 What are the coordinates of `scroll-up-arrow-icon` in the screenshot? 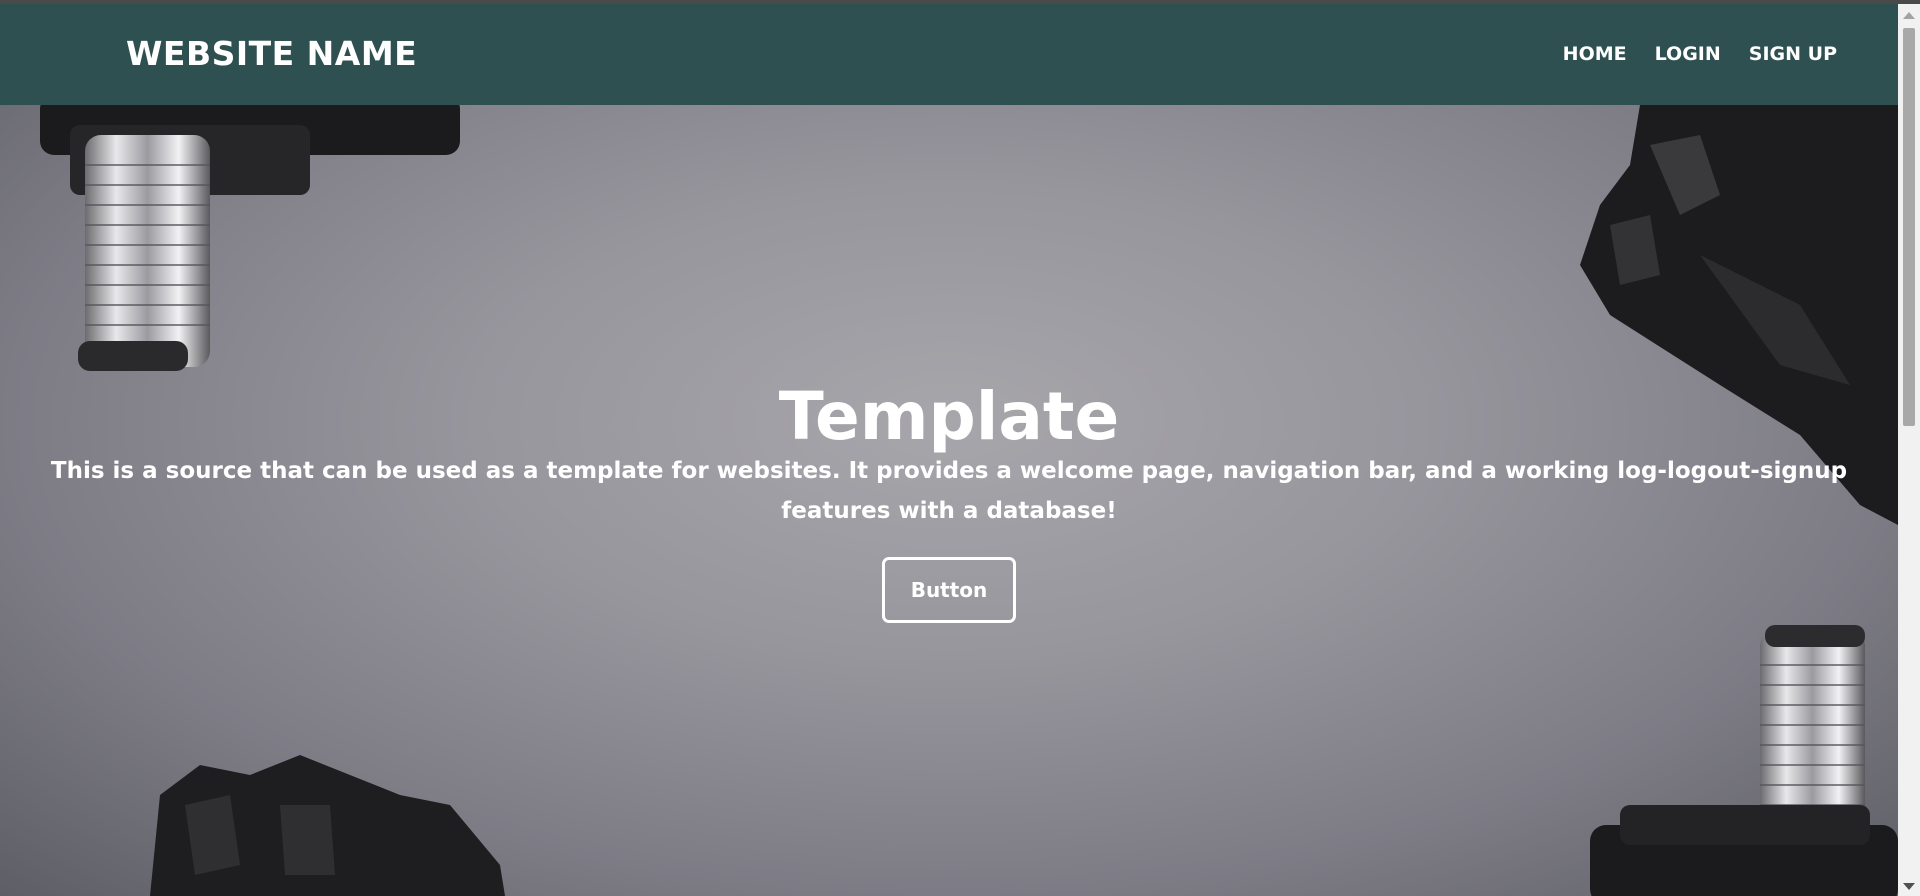 It's located at (1909, 15).